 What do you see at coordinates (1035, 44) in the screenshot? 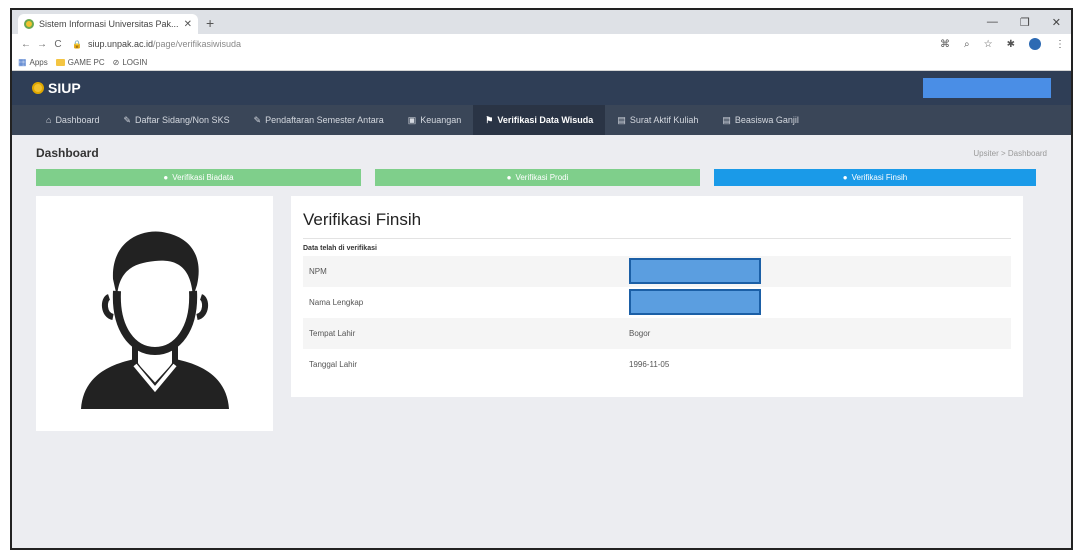
I see `profile-icon` at bounding box center [1035, 44].